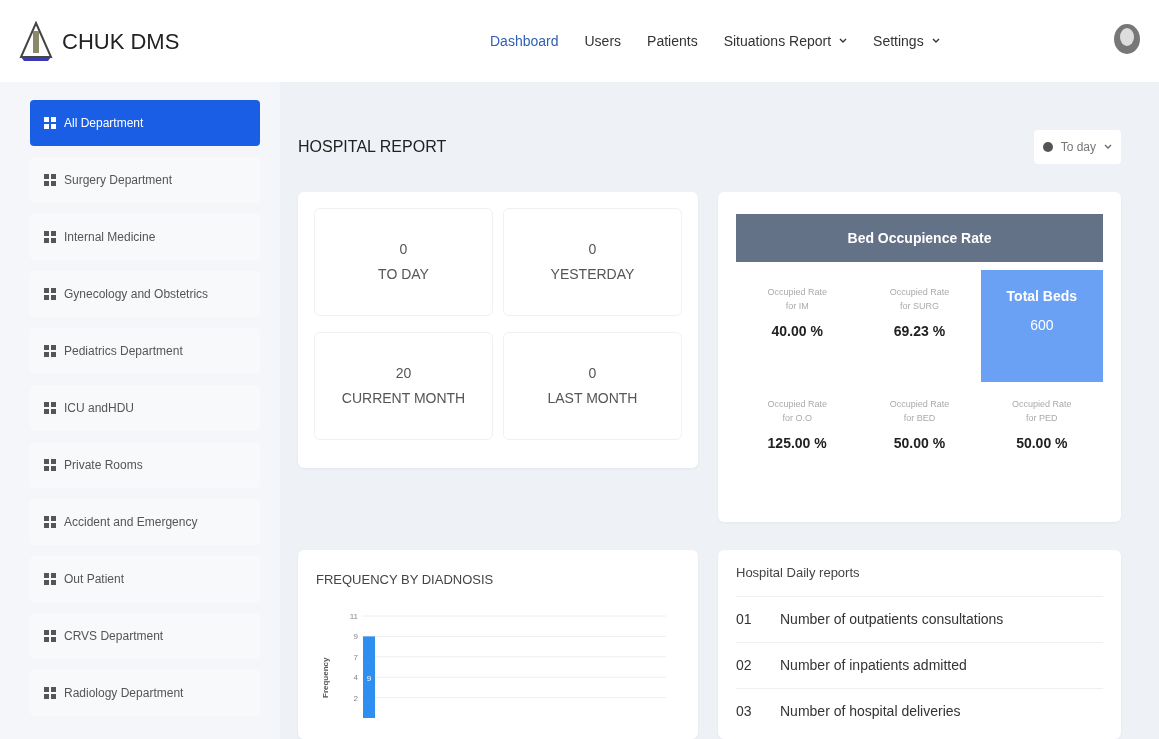 Image resolution: width=1159 pixels, height=739 pixels. What do you see at coordinates (798, 573) in the screenshot?
I see `card-title: Hospital Daily reports` at bounding box center [798, 573].